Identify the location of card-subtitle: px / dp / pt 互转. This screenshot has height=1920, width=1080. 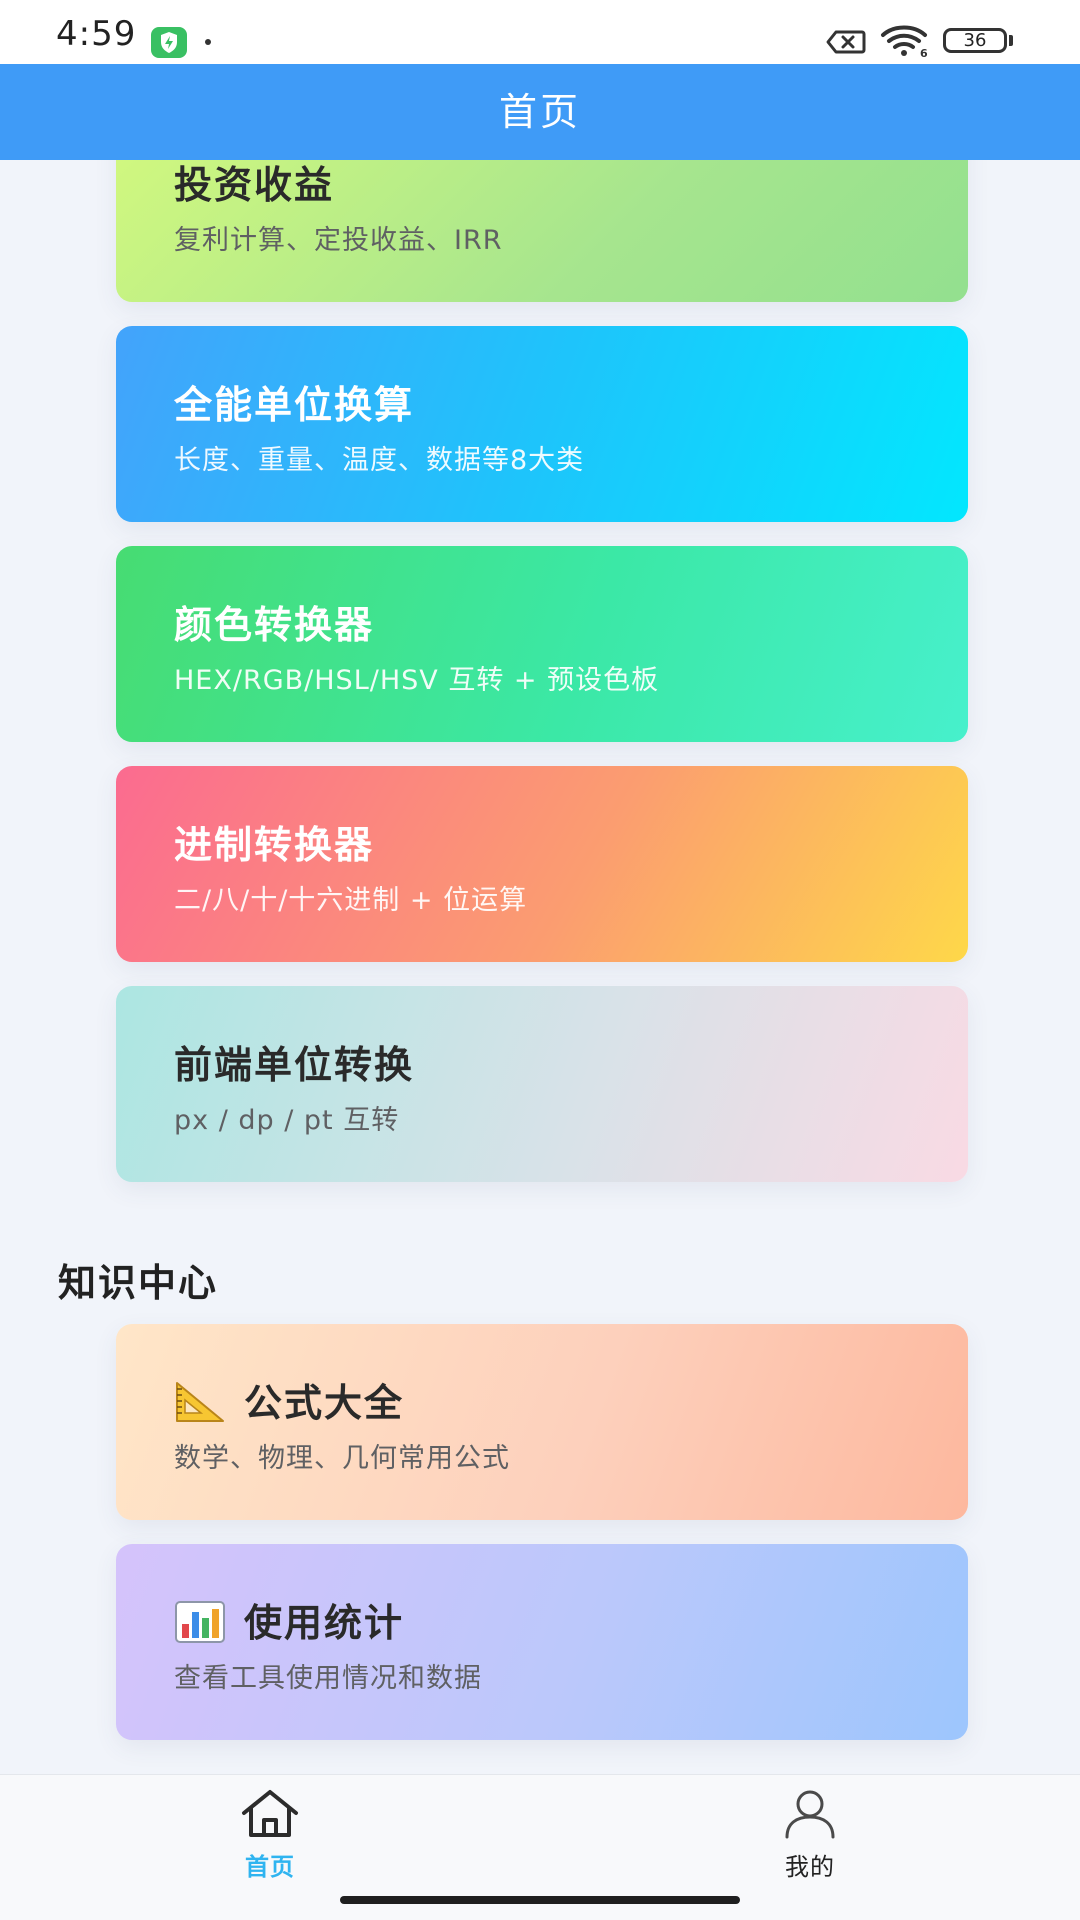
(287, 1120).